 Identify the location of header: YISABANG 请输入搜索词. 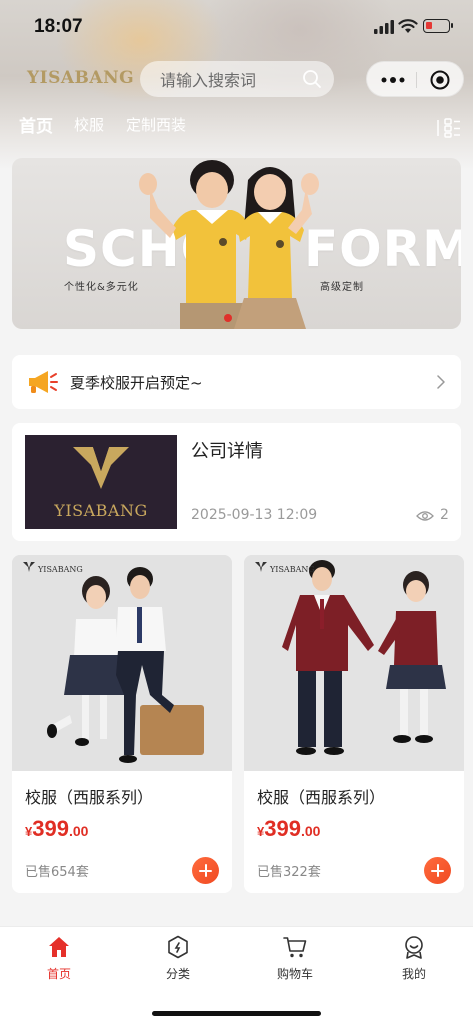
(236, 79).